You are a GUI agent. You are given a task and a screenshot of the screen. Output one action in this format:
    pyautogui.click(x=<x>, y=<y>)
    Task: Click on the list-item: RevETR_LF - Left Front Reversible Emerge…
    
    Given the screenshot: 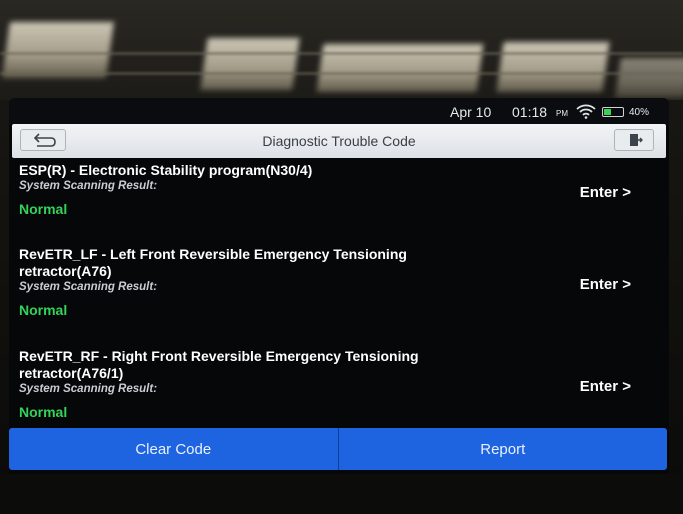 What is the action you would take?
    pyautogui.click(x=339, y=282)
    